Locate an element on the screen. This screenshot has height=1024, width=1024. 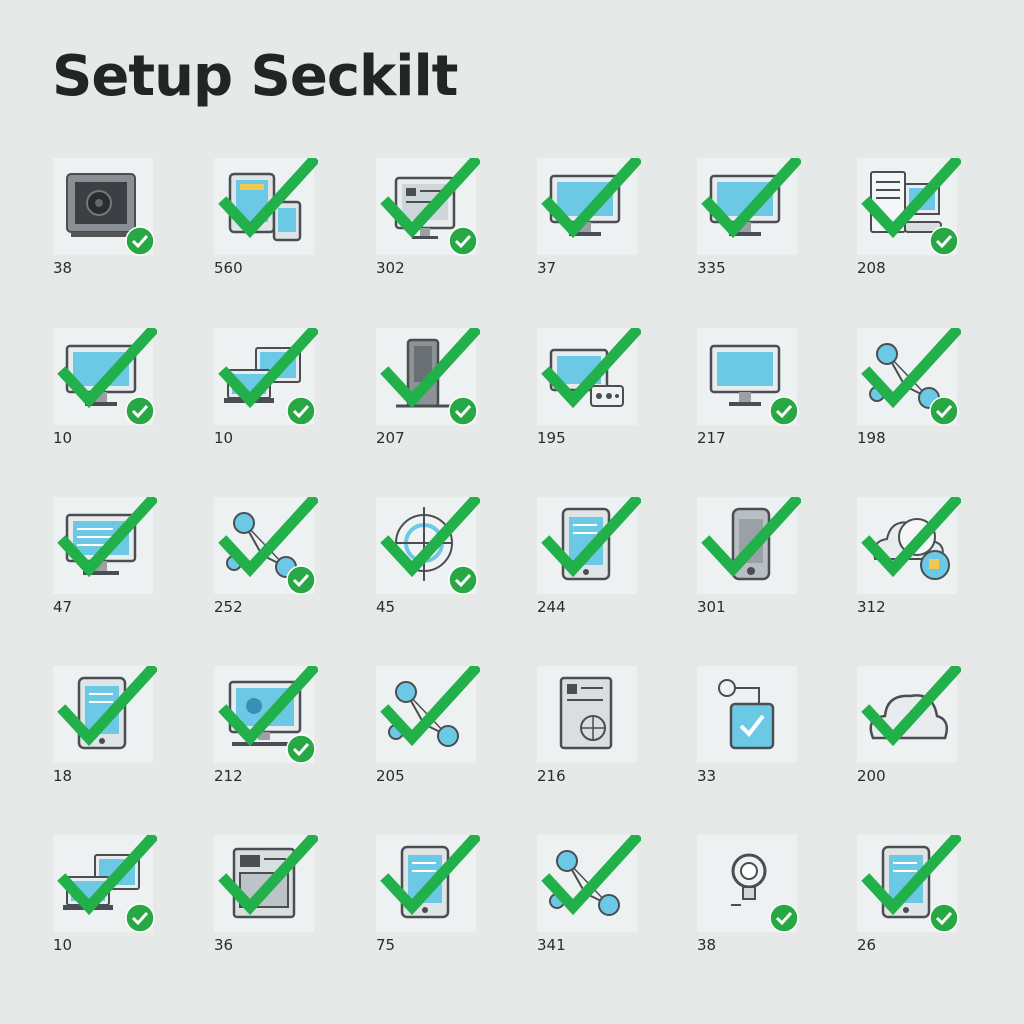
setup-item-tile: 335 is located at coordinates (749, 218).